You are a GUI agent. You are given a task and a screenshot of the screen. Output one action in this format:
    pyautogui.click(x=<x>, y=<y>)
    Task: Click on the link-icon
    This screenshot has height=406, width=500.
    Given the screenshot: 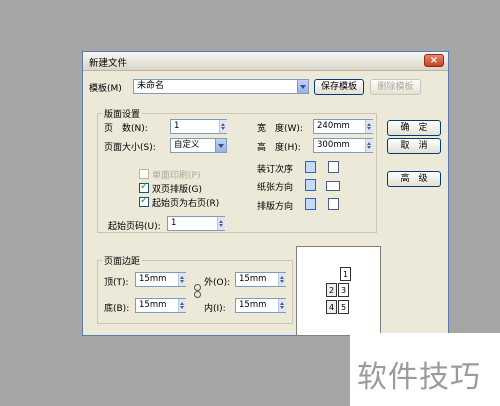 What is the action you would take?
    pyautogui.click(x=197, y=287)
    